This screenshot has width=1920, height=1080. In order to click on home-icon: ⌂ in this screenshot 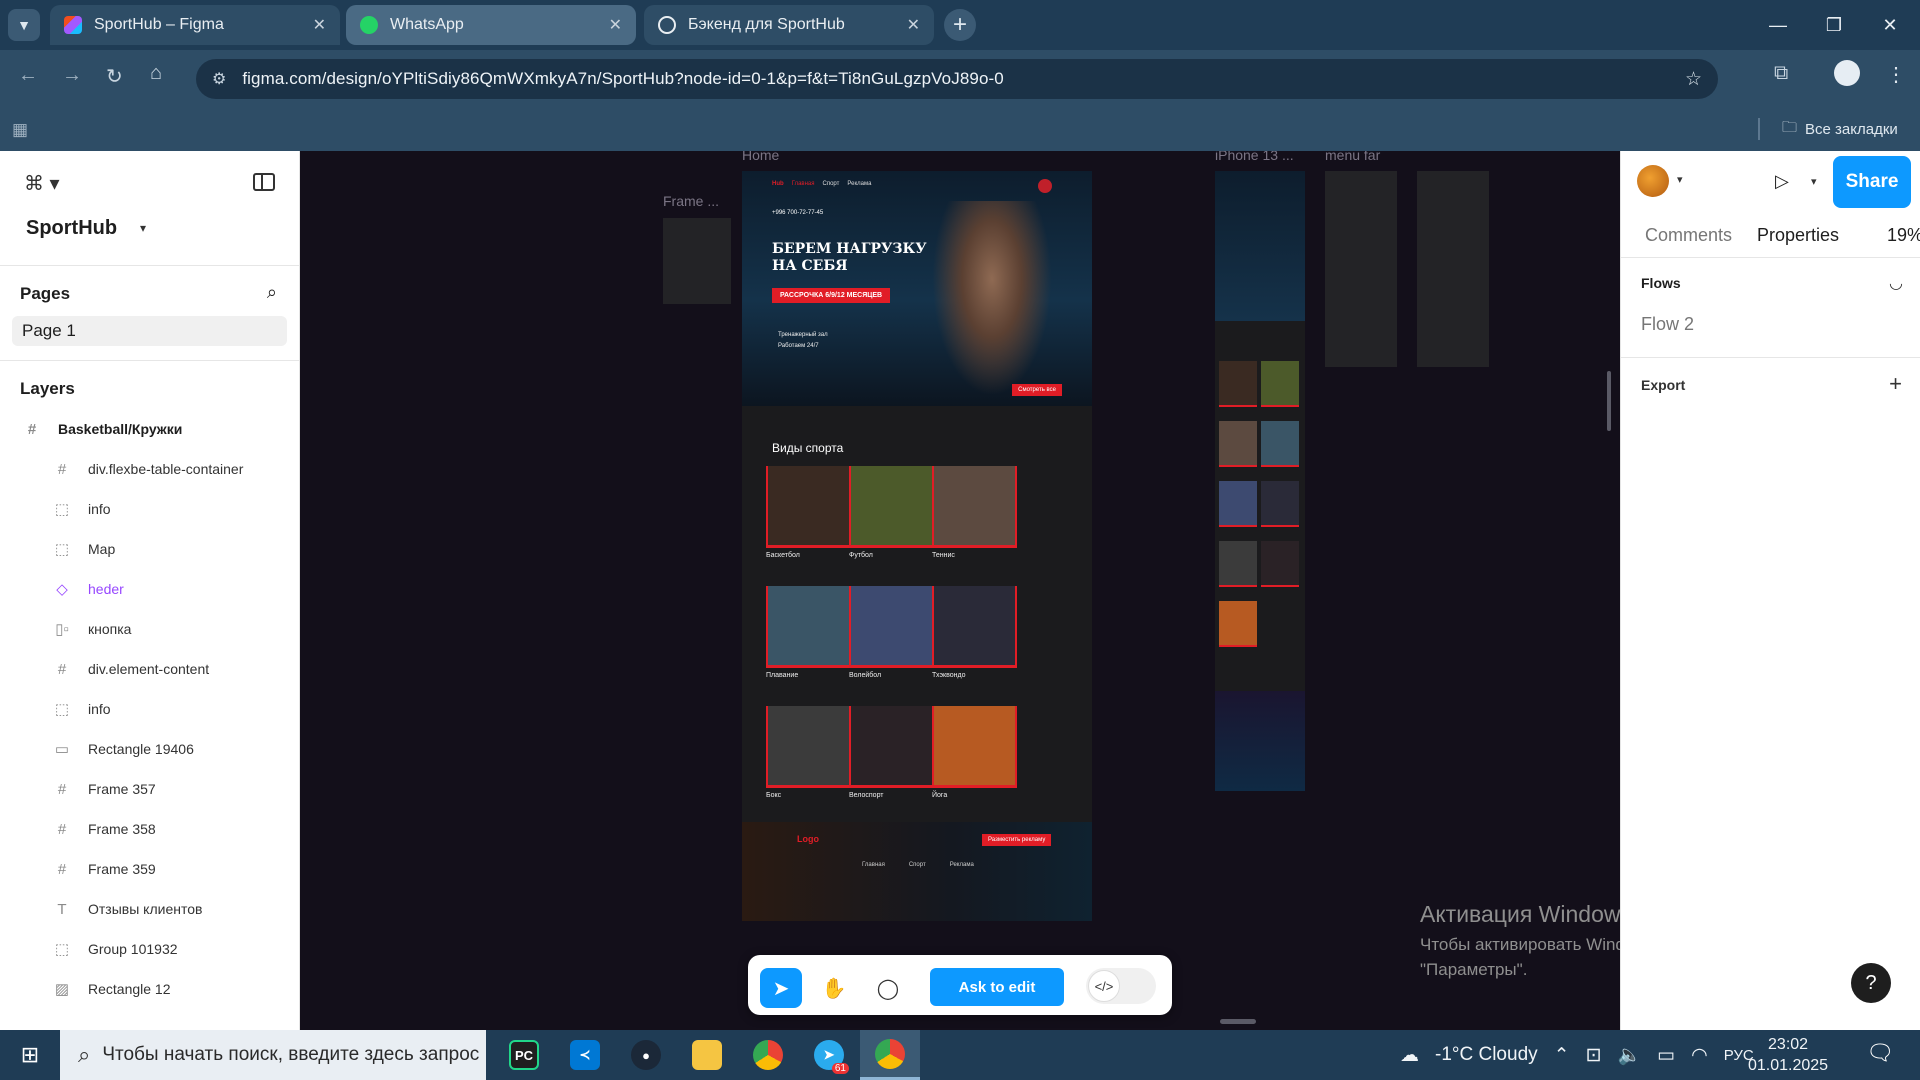, I will do `click(156, 73)`.